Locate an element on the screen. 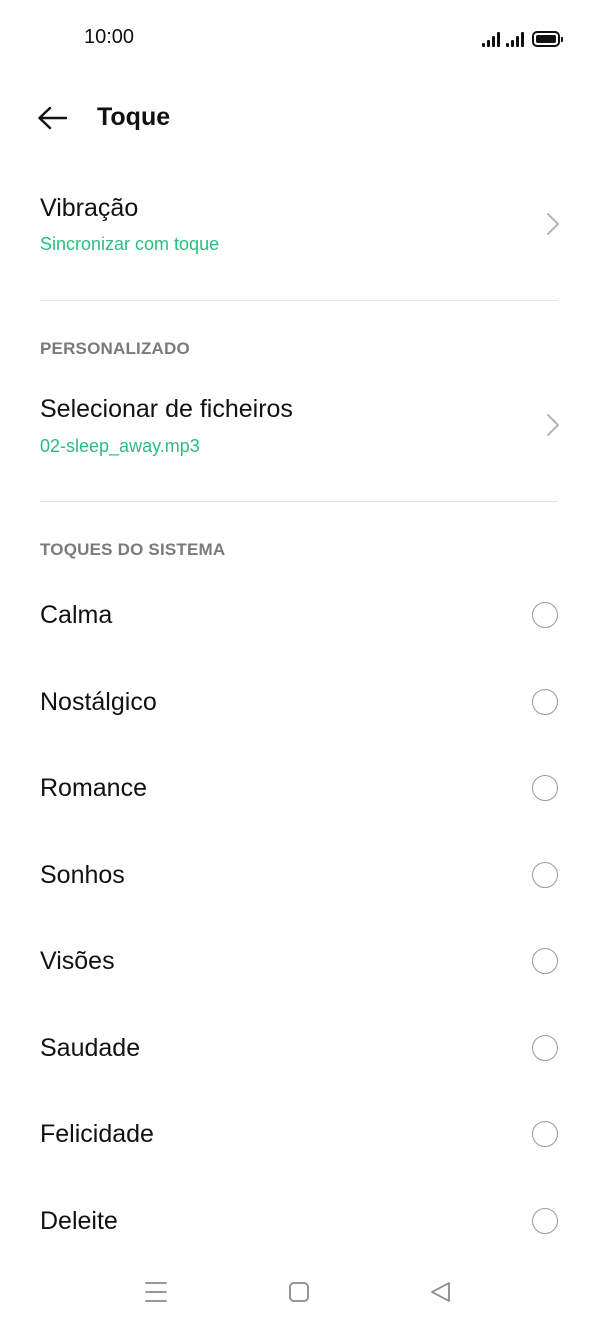 The image size is (598, 1330). tone-label: Visões is located at coordinates (77, 961).